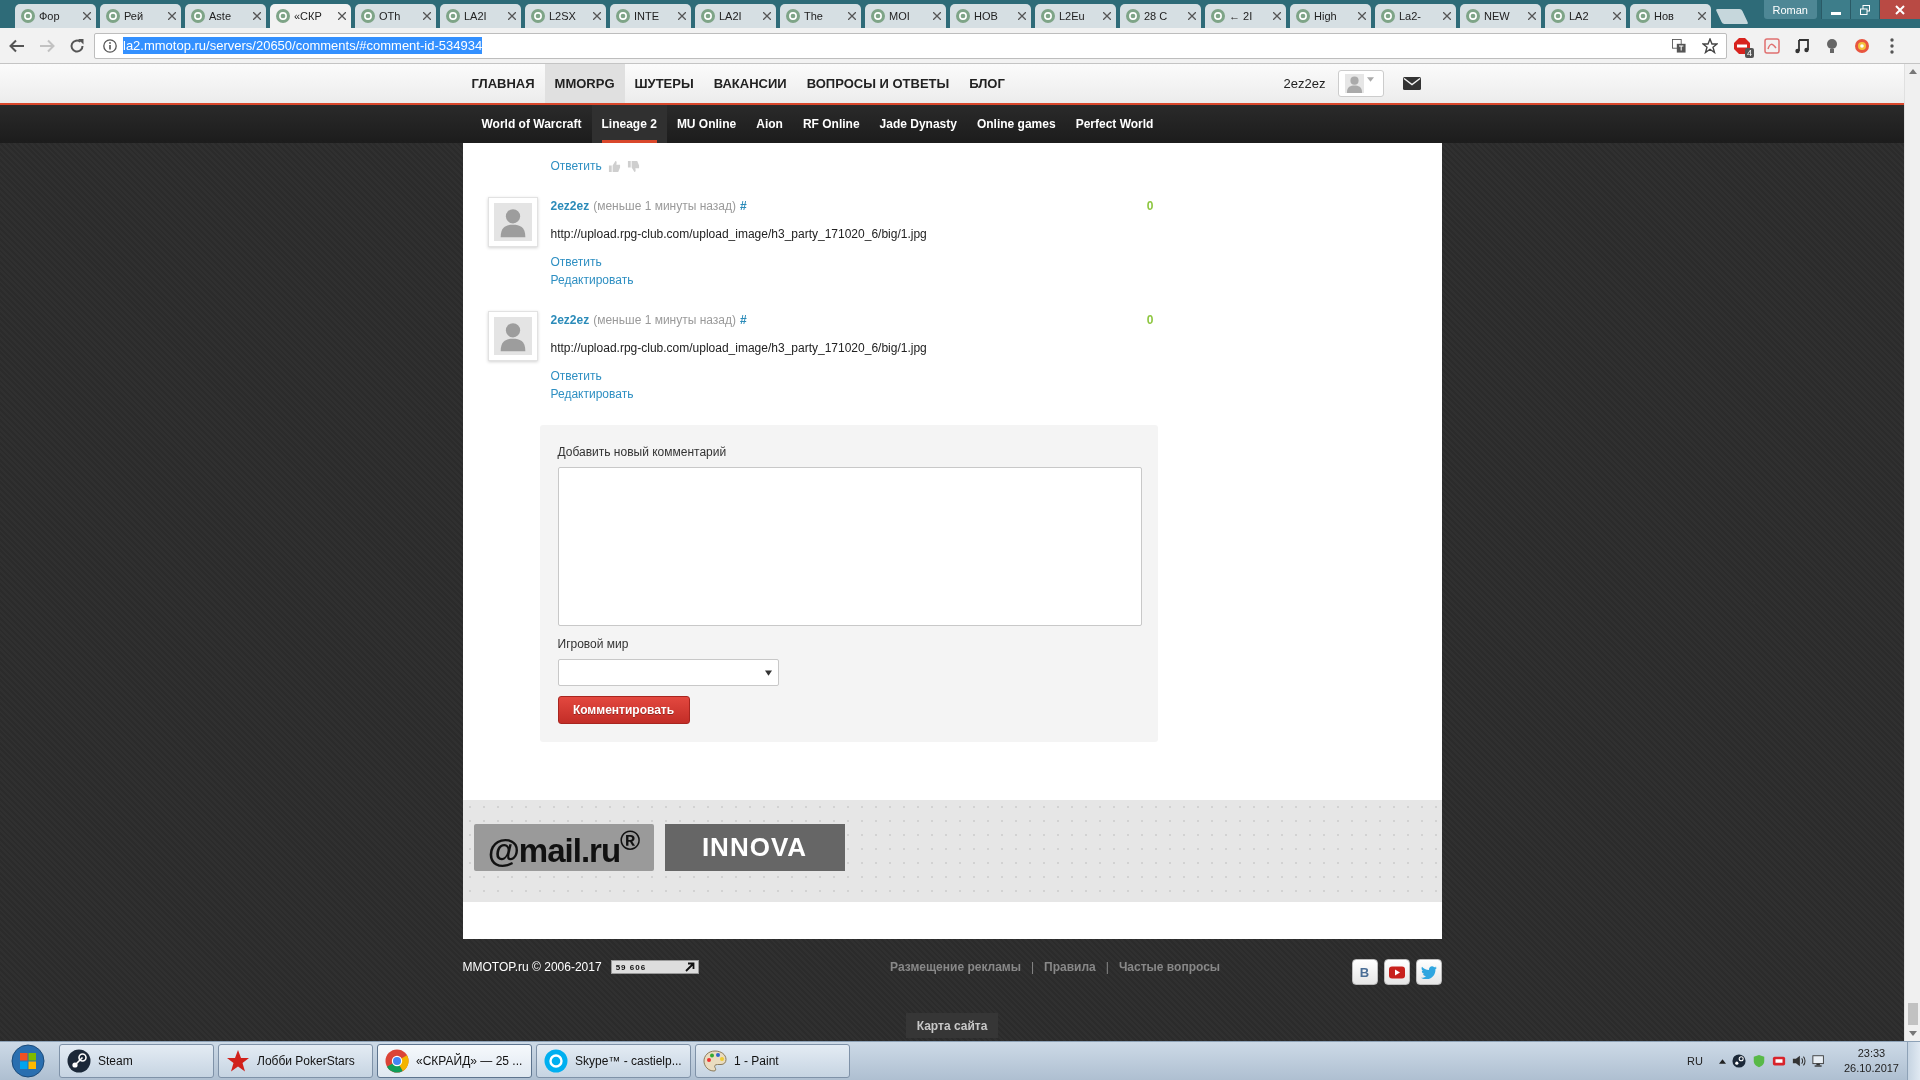 This screenshot has width=1920, height=1080. What do you see at coordinates (1070, 967) in the screenshot?
I see `footer-link: Правила` at bounding box center [1070, 967].